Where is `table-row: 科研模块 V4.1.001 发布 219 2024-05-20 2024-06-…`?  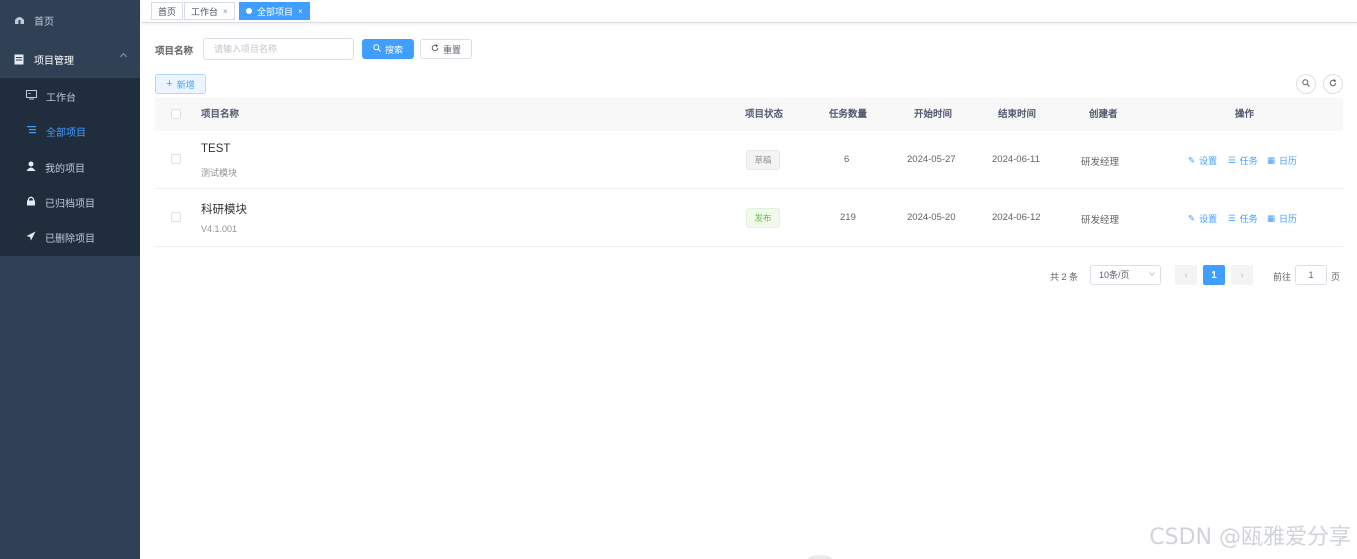 table-row: 科研模块 V4.1.001 发布 219 2024-05-20 2024-06-… is located at coordinates (749, 218).